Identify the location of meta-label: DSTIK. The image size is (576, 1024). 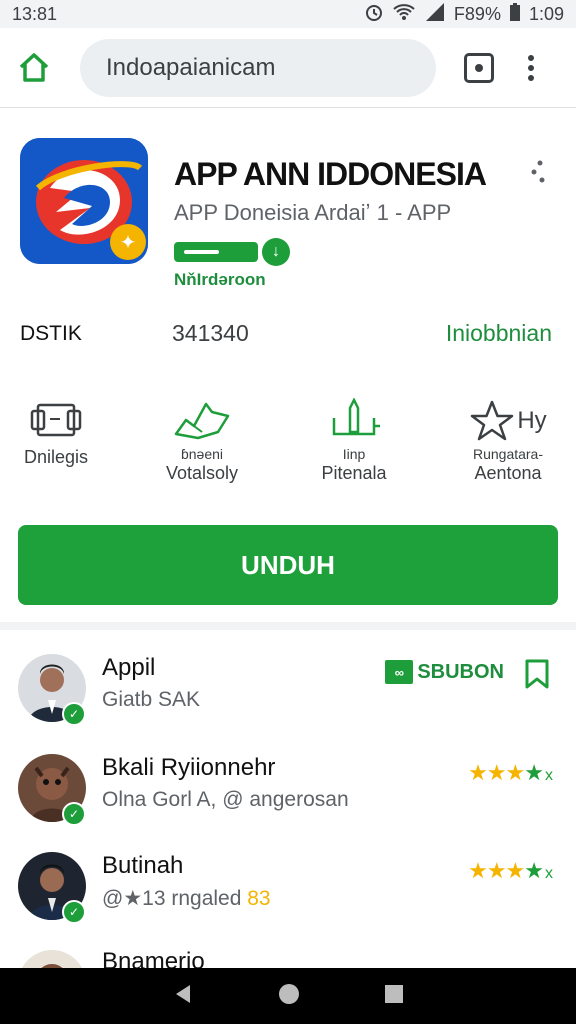
(51, 333).